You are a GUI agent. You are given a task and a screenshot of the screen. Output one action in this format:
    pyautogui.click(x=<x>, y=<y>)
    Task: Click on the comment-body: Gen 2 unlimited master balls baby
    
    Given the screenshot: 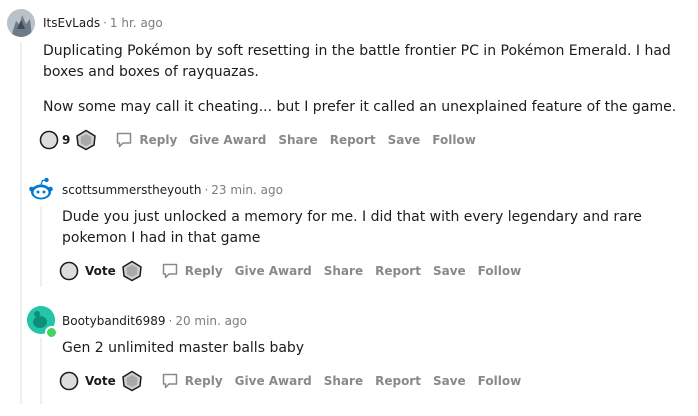 What is the action you would take?
    pyautogui.click(x=374, y=348)
    